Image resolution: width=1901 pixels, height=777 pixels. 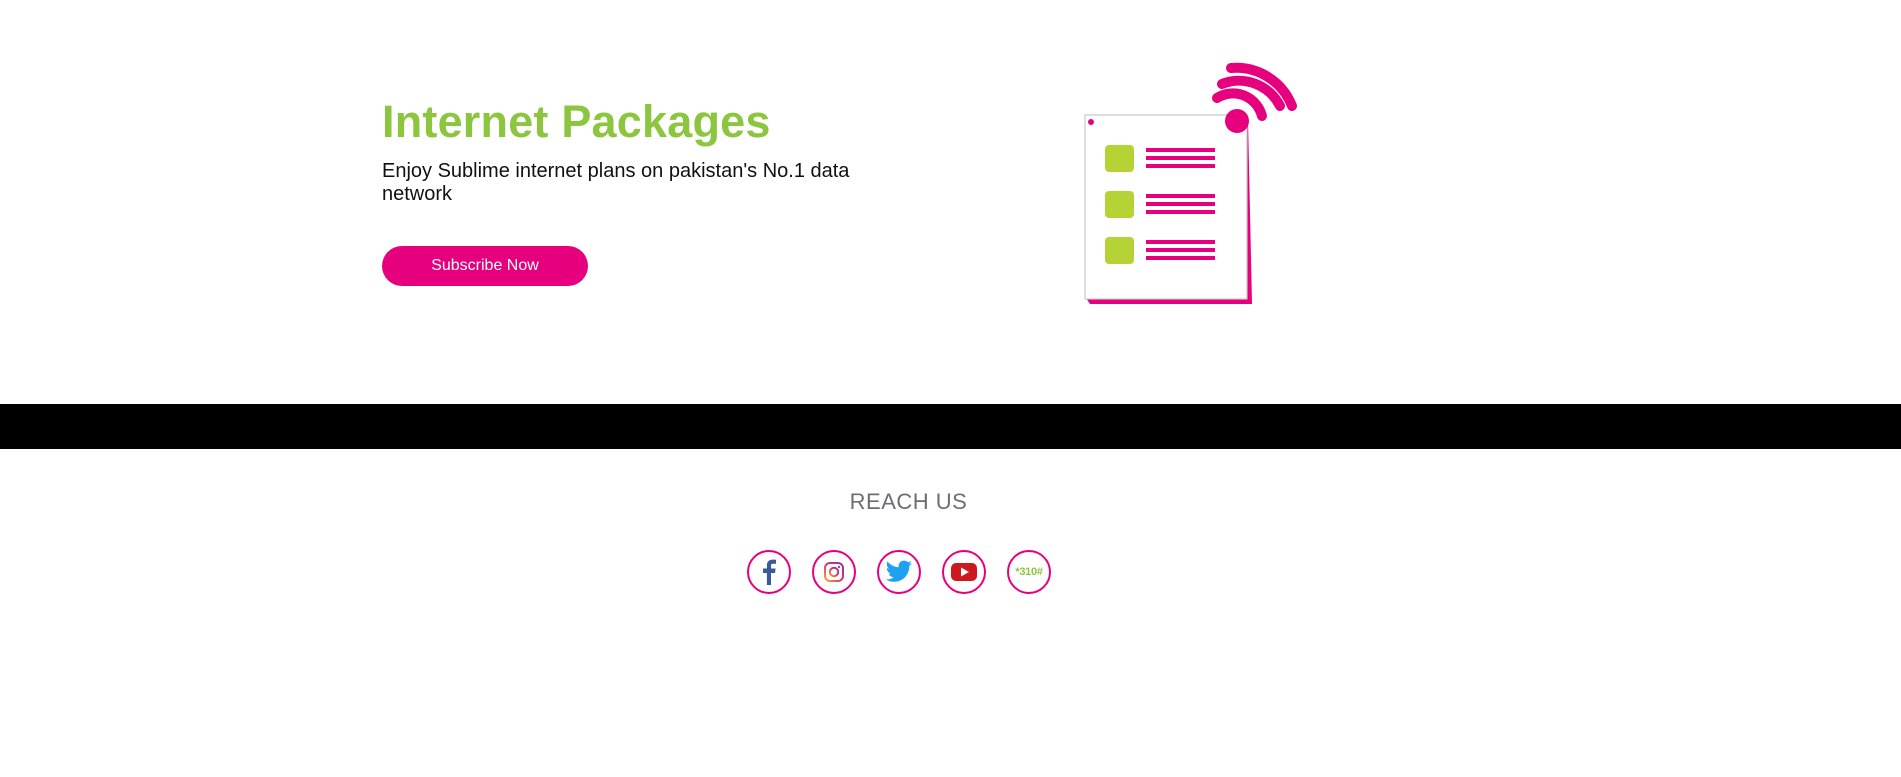 What do you see at coordinates (950, 426) in the screenshot?
I see `footer-band` at bounding box center [950, 426].